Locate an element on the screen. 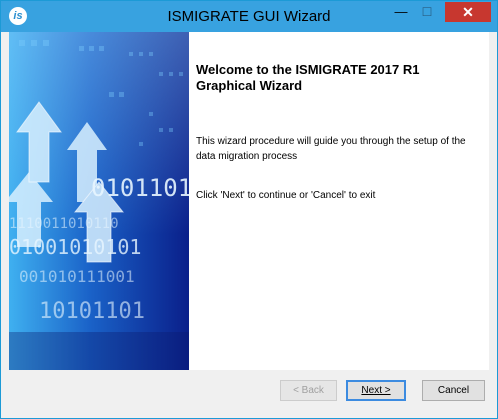  back-button: < Back is located at coordinates (308, 390).